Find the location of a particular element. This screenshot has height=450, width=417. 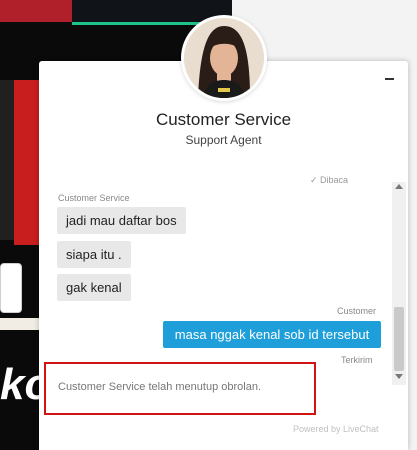

scroll-down-icon is located at coordinates (399, 376).